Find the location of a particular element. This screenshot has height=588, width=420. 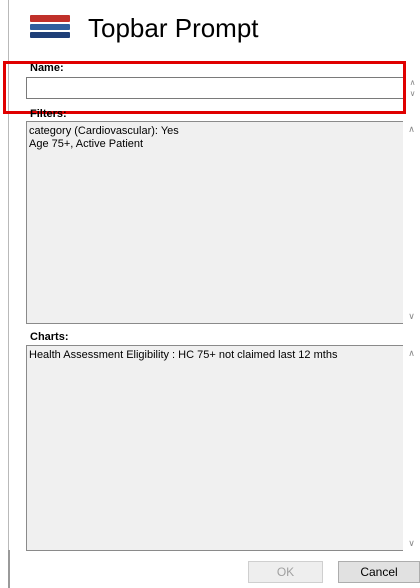

ok-button: OK is located at coordinates (285, 572).